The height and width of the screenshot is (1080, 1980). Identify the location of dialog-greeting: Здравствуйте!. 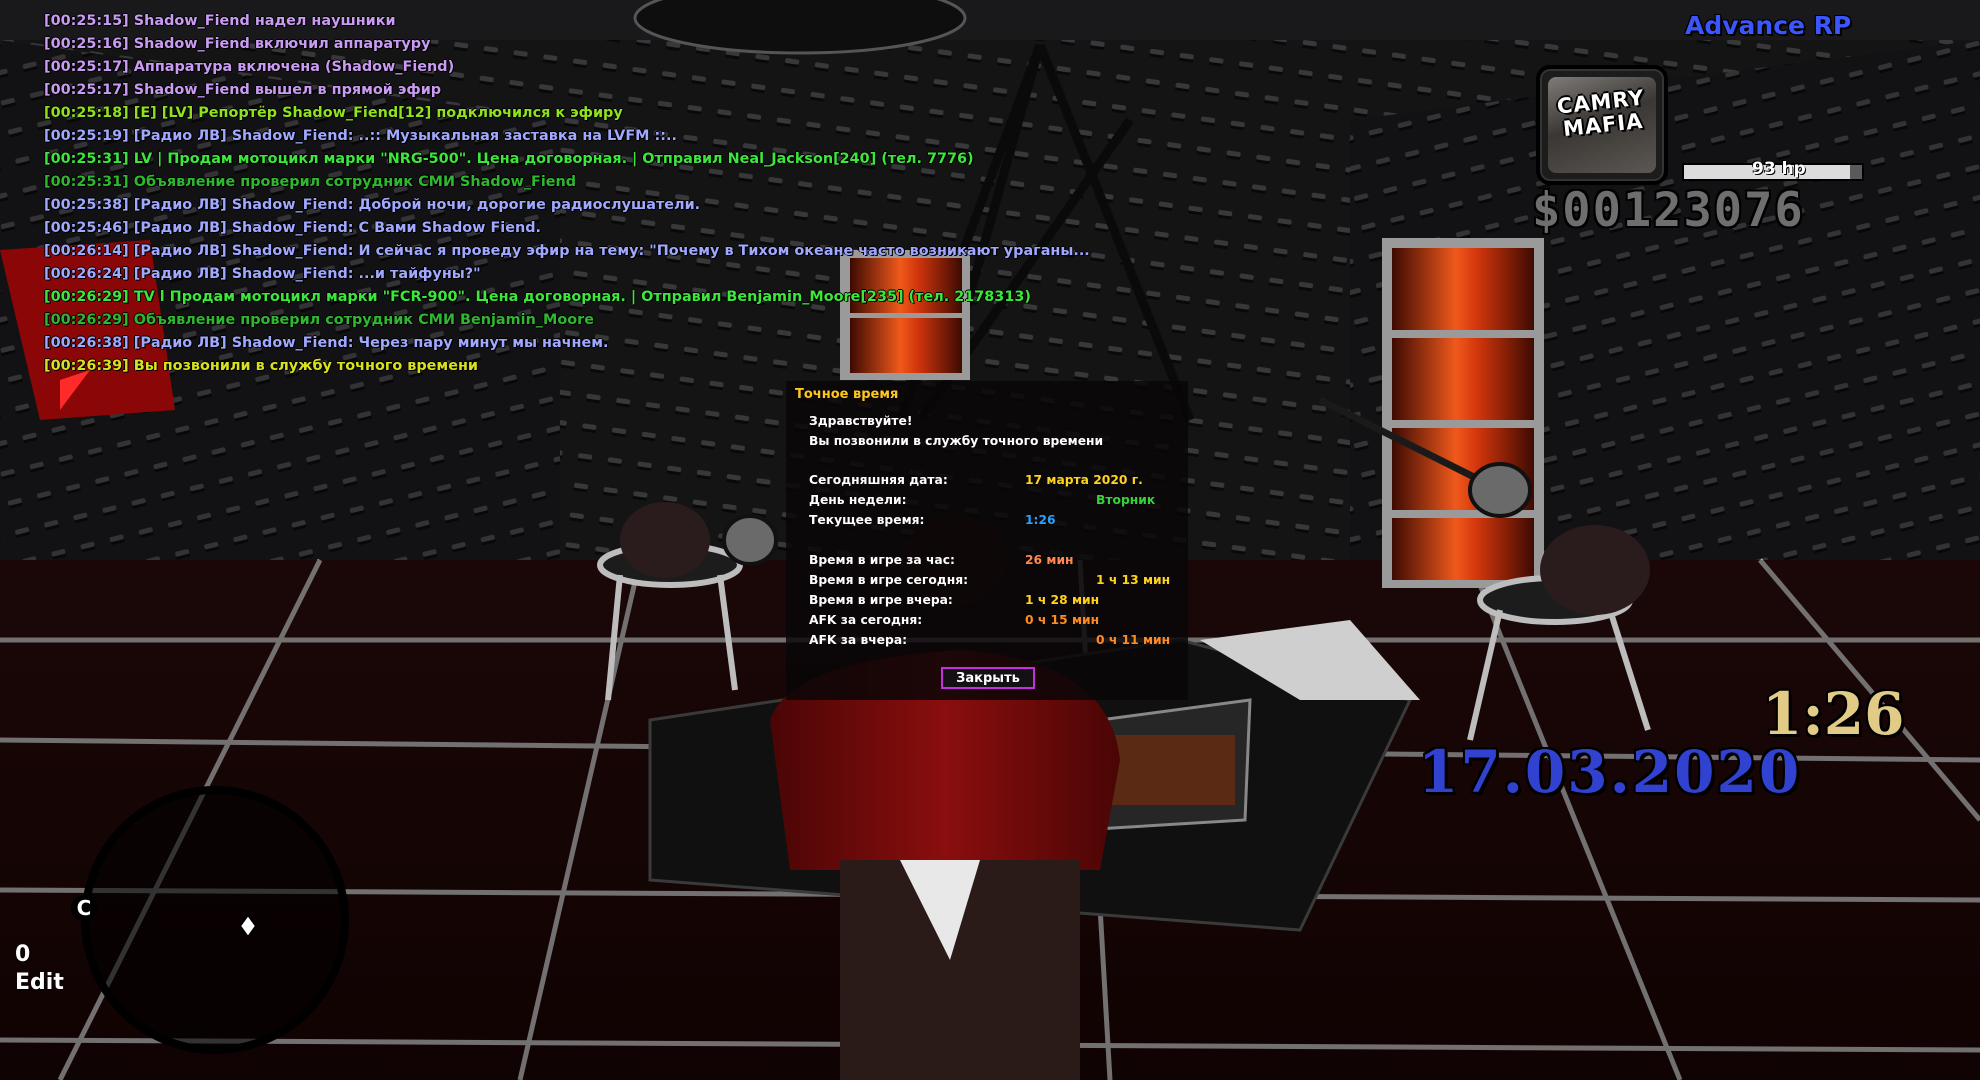
(861, 421).